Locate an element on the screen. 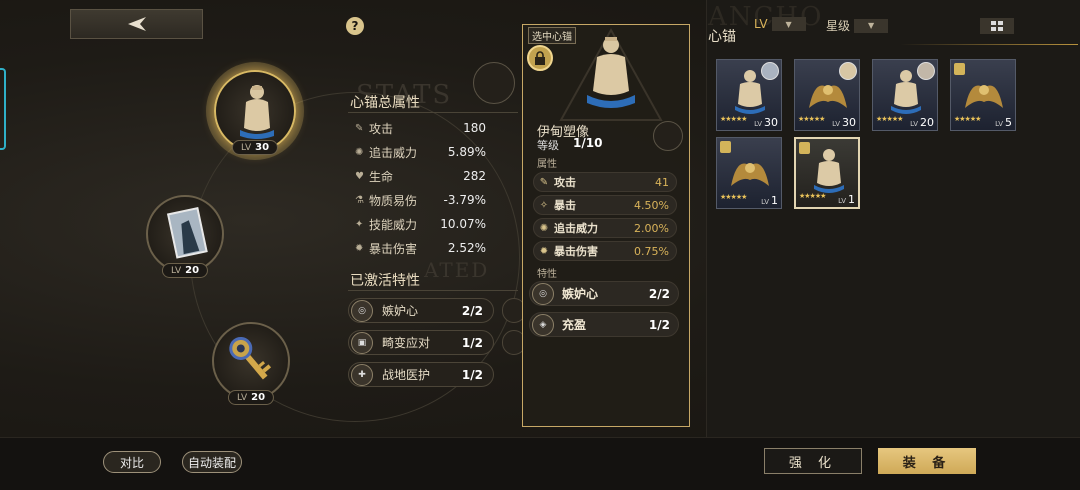 The width and height of the screenshot is (1080, 490). back-arrow-icon is located at coordinates (136, 24).